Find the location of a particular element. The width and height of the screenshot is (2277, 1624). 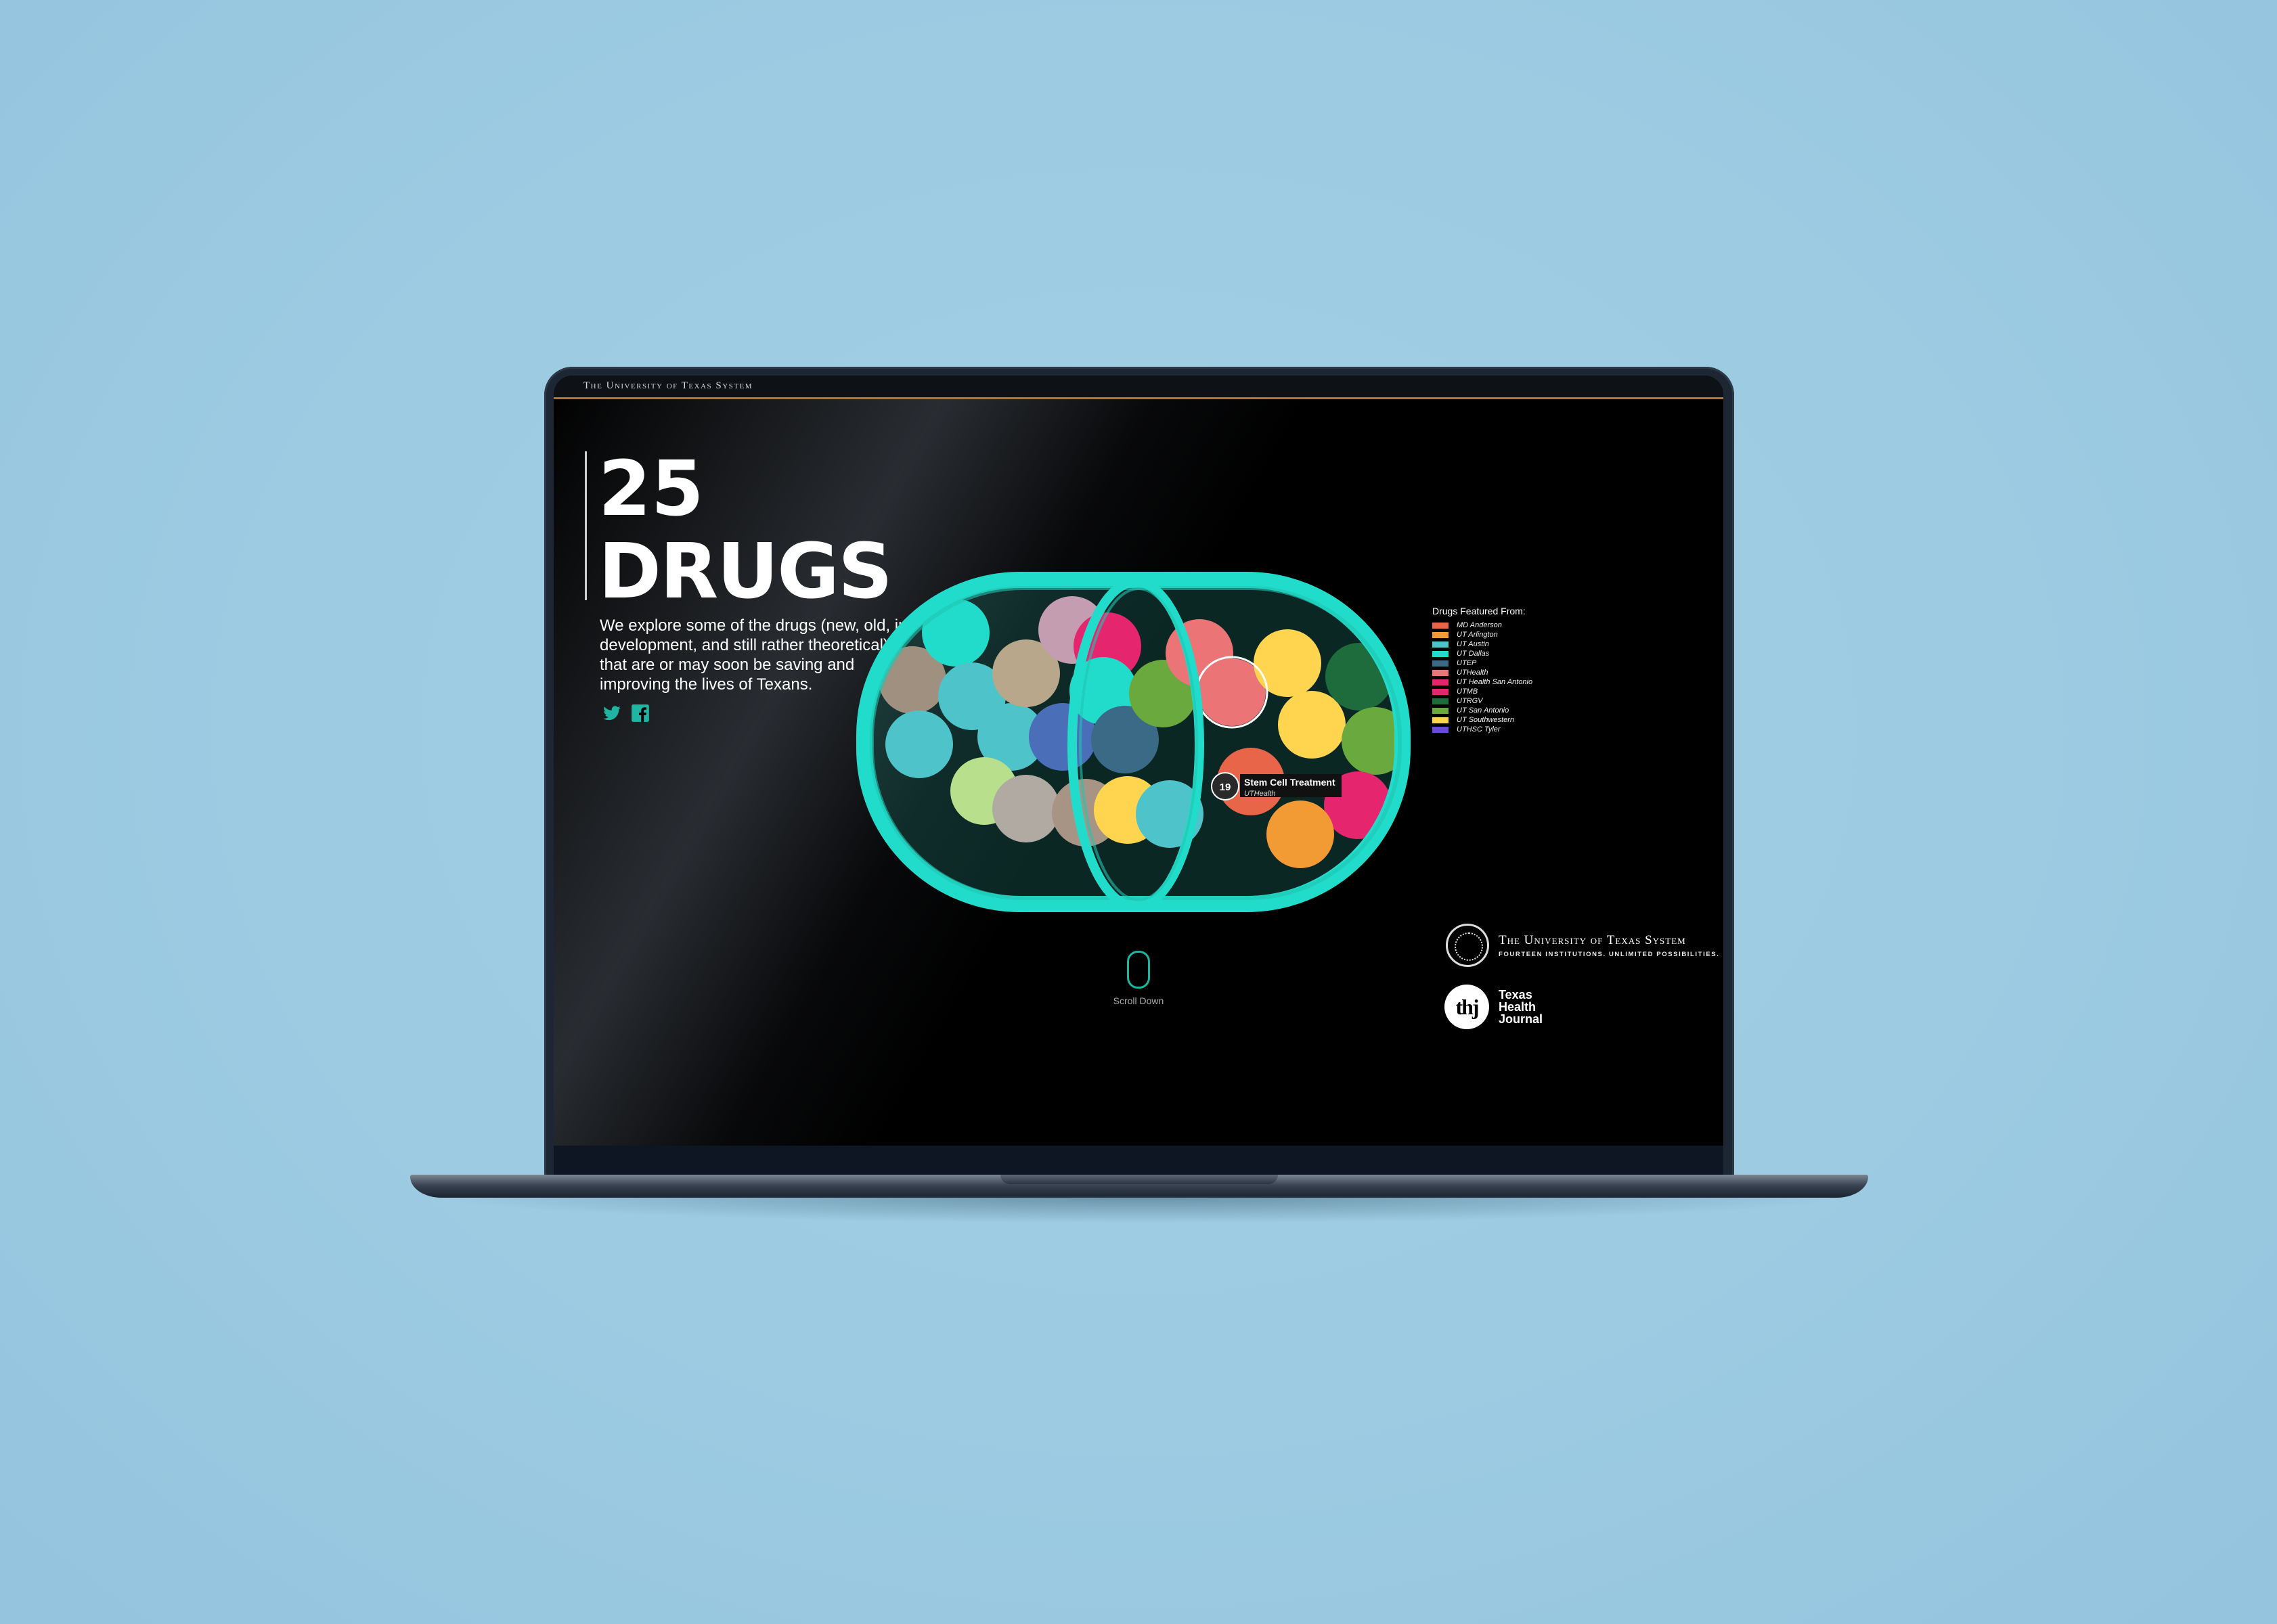

tooltip: 19 Stem Cell Treatment UTHealth is located at coordinates (1277, 786).